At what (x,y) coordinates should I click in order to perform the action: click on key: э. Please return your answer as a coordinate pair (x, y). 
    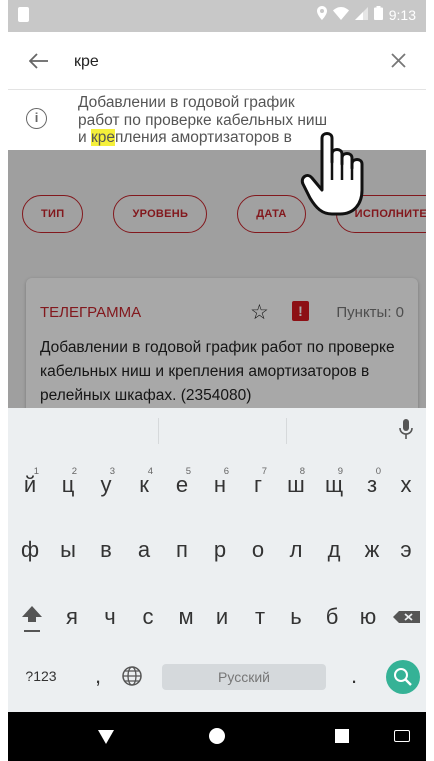
    Looking at the image, I should click on (406, 550).